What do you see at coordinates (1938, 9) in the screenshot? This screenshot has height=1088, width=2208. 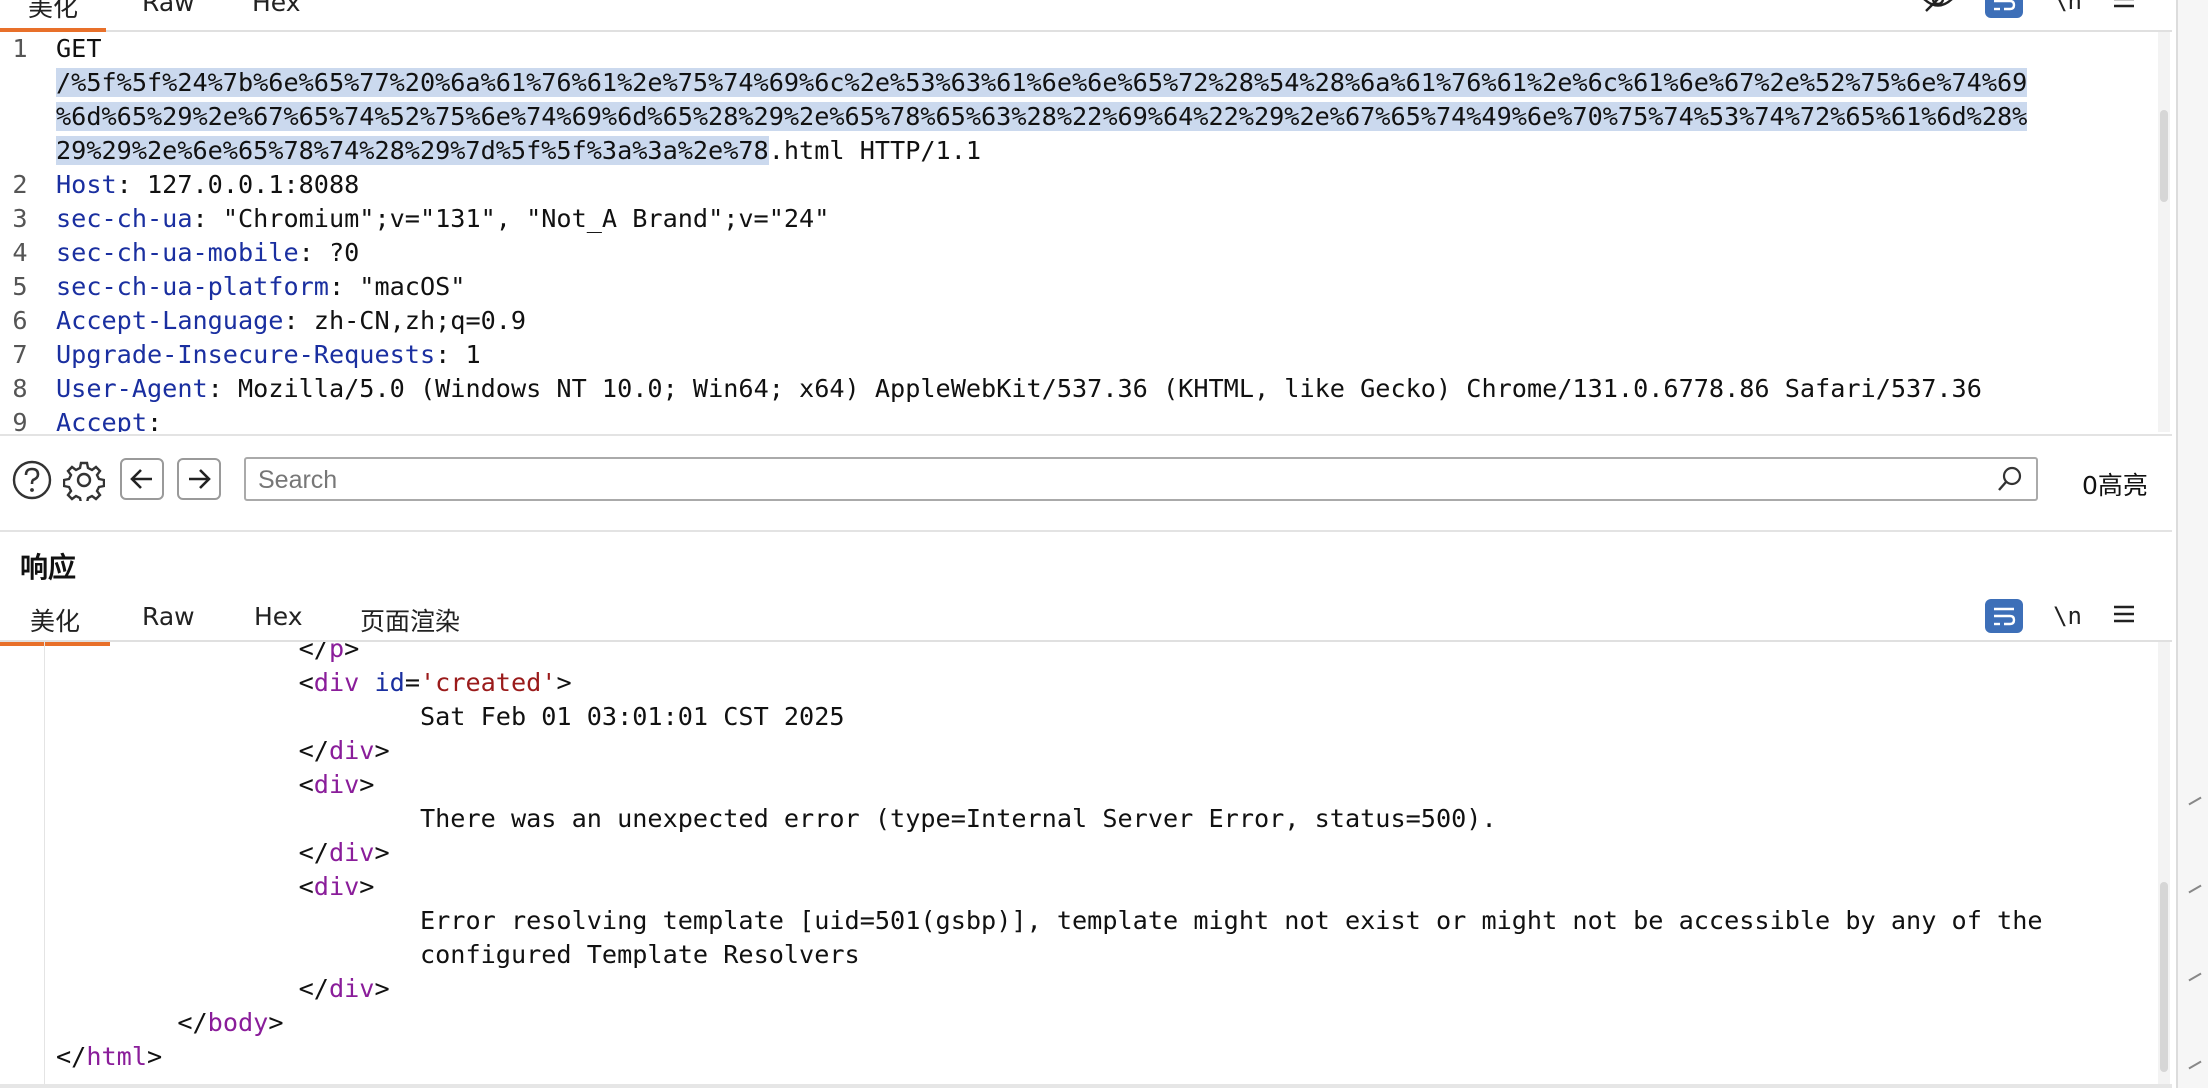 I see `eye-off-icon` at bounding box center [1938, 9].